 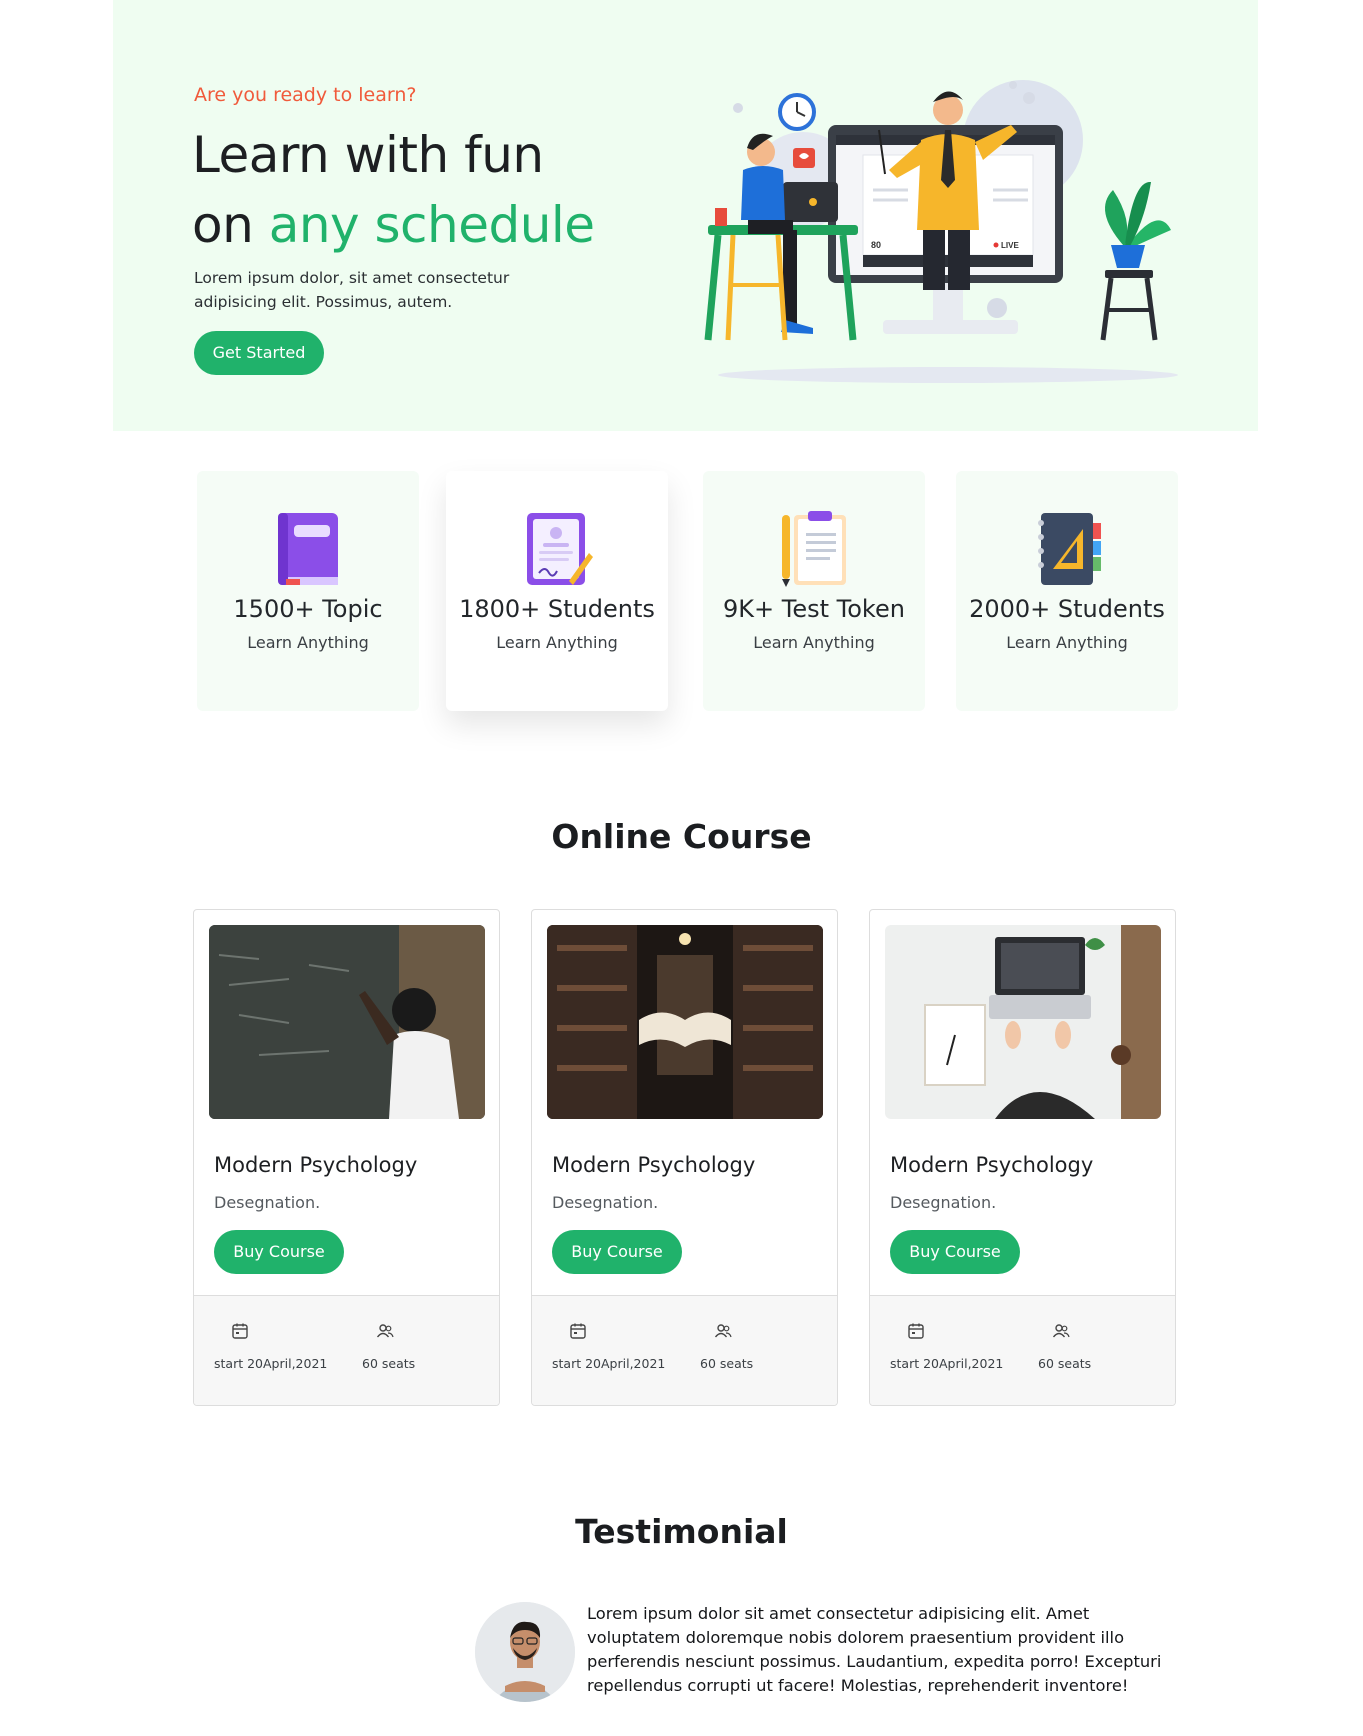 What do you see at coordinates (876, 245) in the screenshot?
I see `viewer-count: 80` at bounding box center [876, 245].